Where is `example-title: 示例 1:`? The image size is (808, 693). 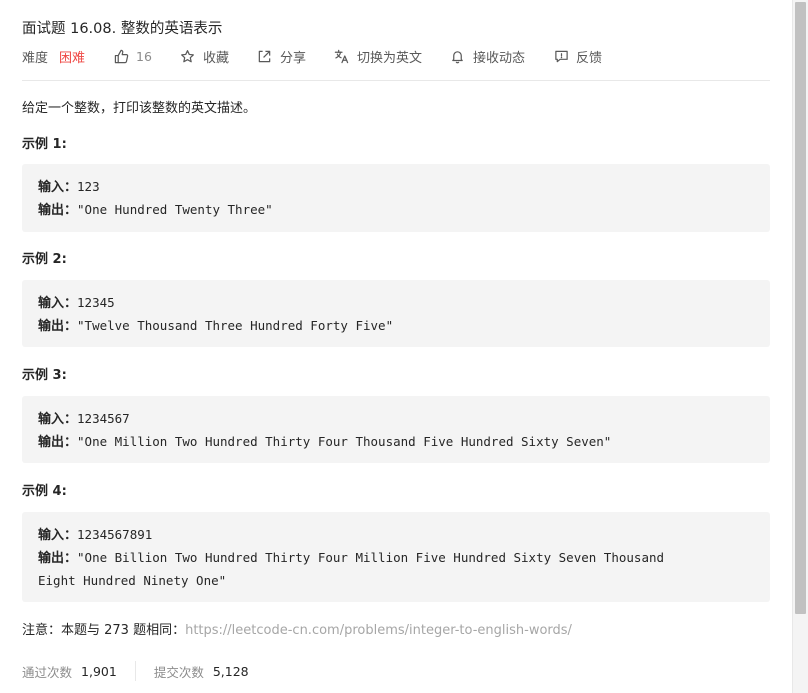
example-title: 示例 1: is located at coordinates (44, 144).